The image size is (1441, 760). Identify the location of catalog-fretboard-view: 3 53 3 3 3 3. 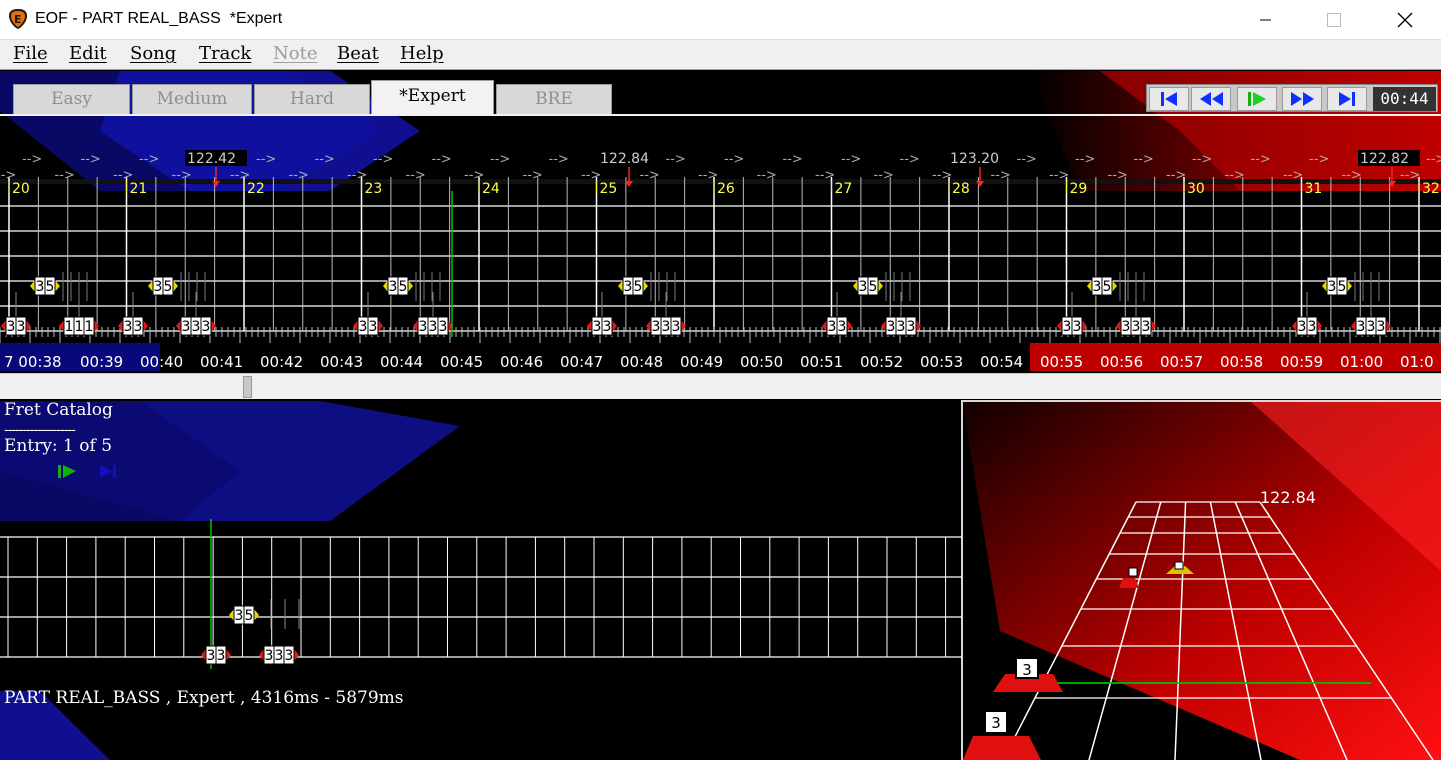
(481, 599).